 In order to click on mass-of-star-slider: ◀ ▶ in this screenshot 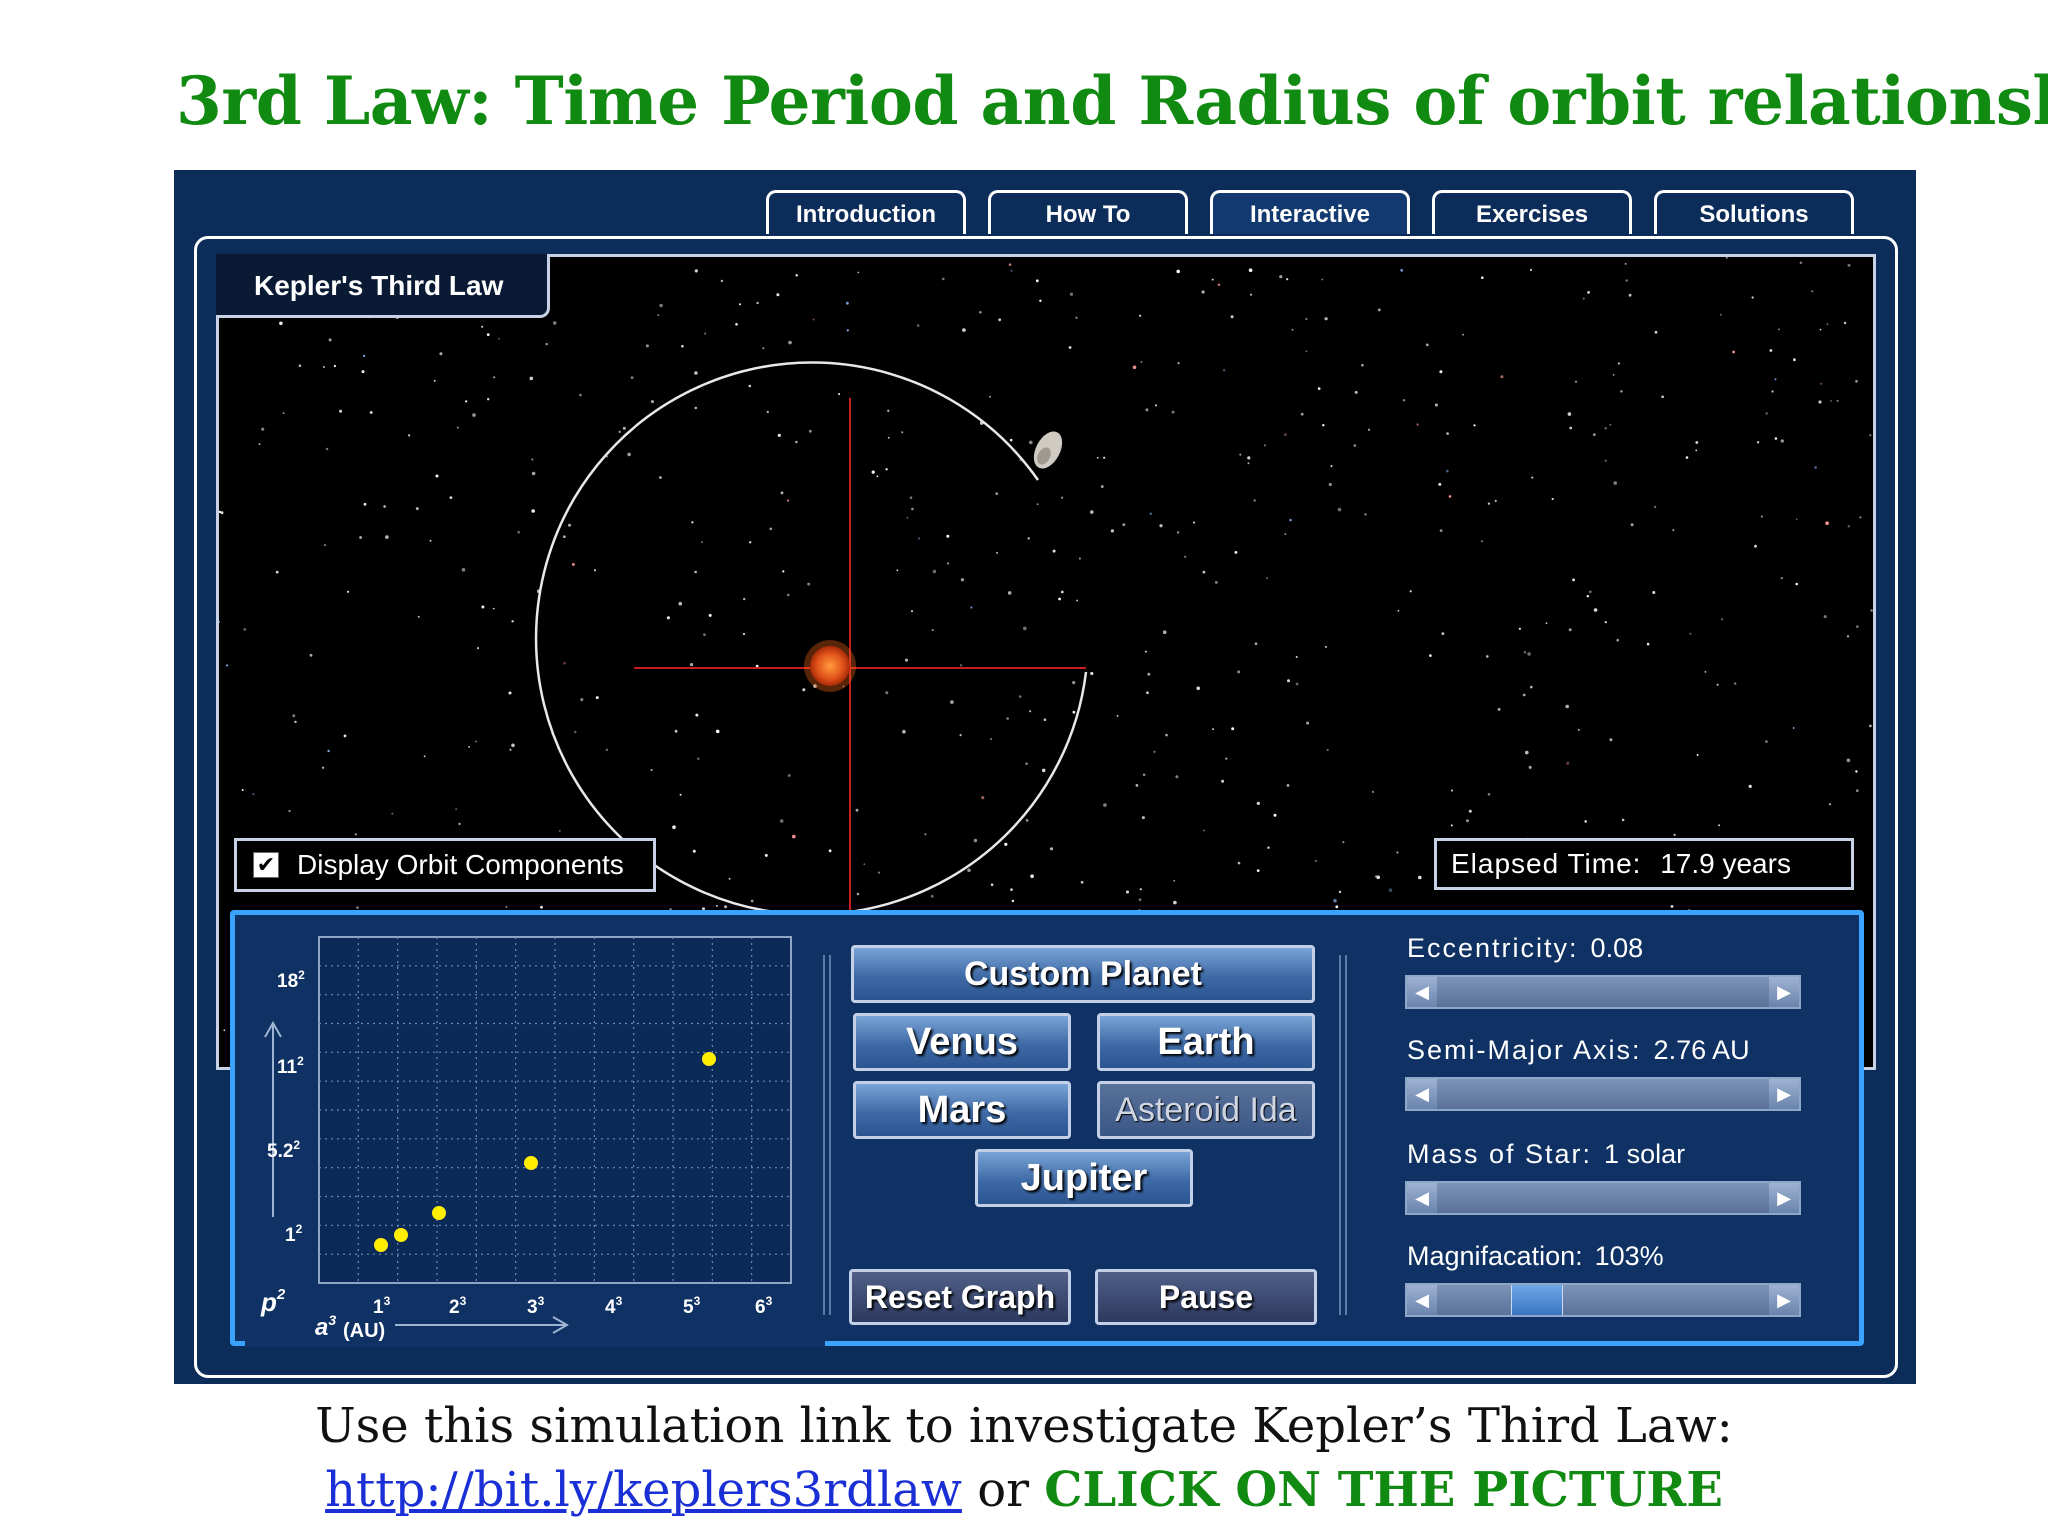, I will do `click(1603, 1198)`.